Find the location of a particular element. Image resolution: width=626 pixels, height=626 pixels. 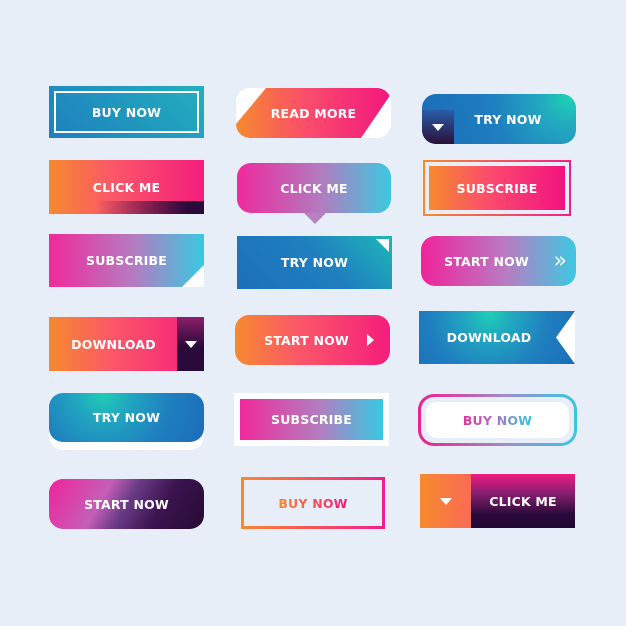

speech-tail is located at coordinates (315, 218).